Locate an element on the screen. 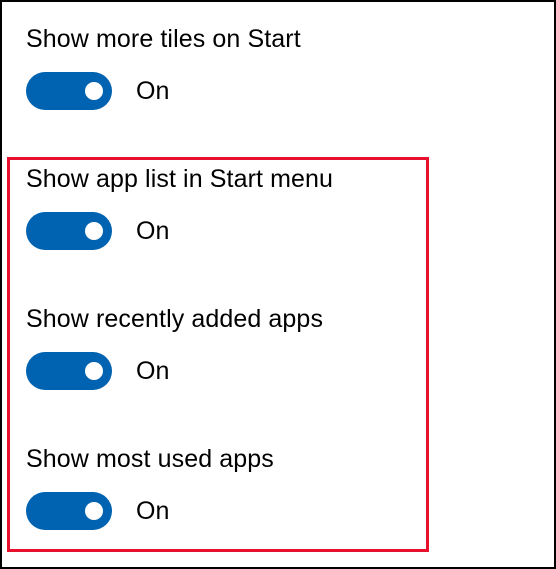 This screenshot has width=556, height=569. setting-label: Show more tiles on Start is located at coordinates (163, 39).